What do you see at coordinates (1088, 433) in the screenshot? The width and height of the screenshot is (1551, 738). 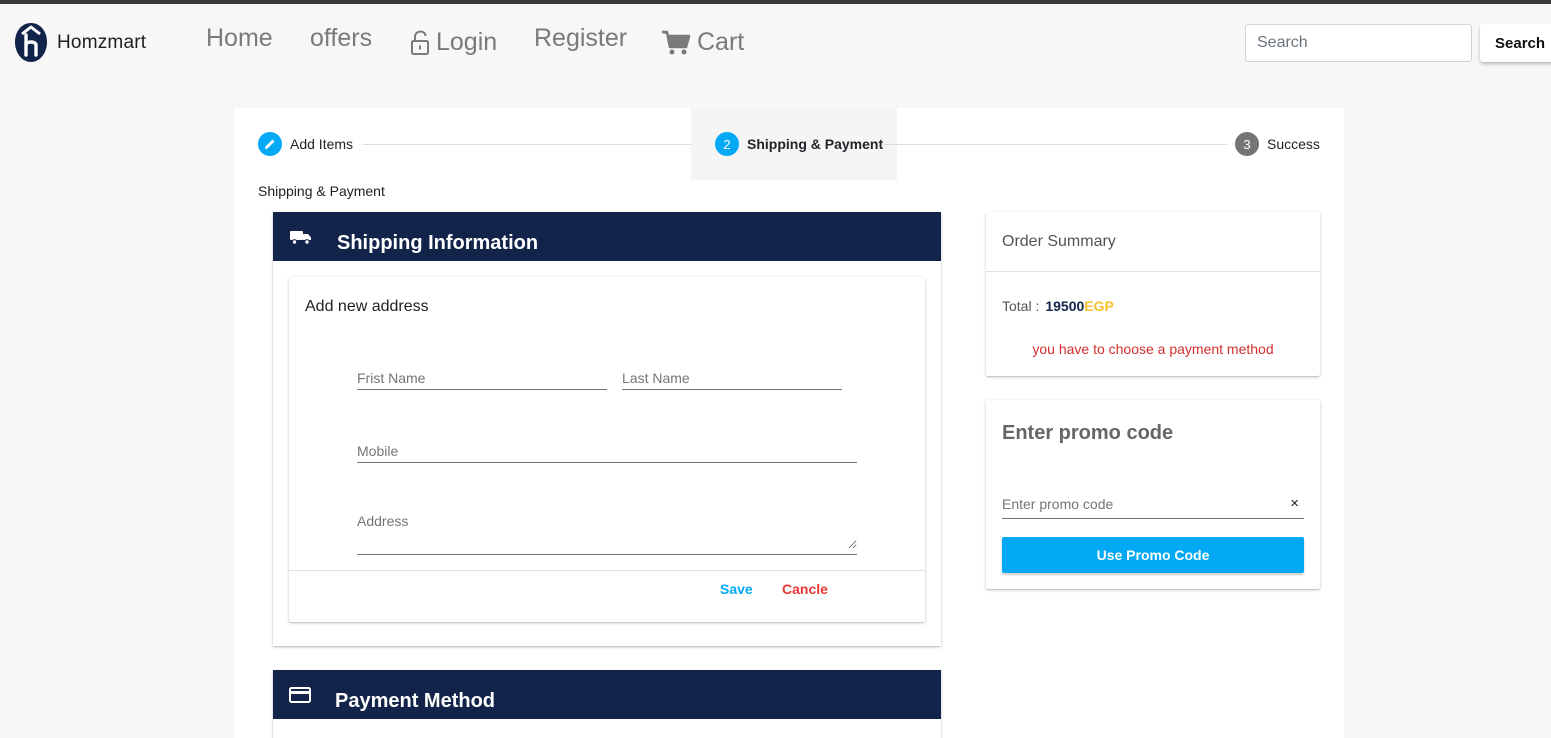 I see `promo-title: Enter promo code` at bounding box center [1088, 433].